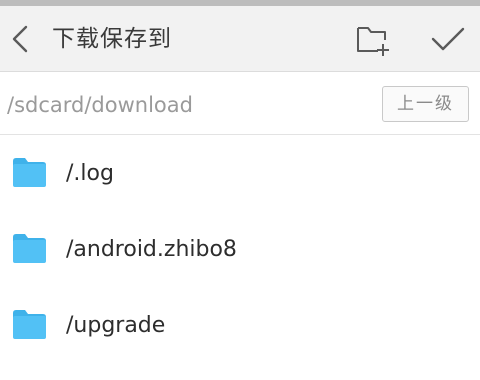 The height and width of the screenshot is (380, 480). What do you see at coordinates (425, 104) in the screenshot?
I see `up-level-button: 上一级` at bounding box center [425, 104].